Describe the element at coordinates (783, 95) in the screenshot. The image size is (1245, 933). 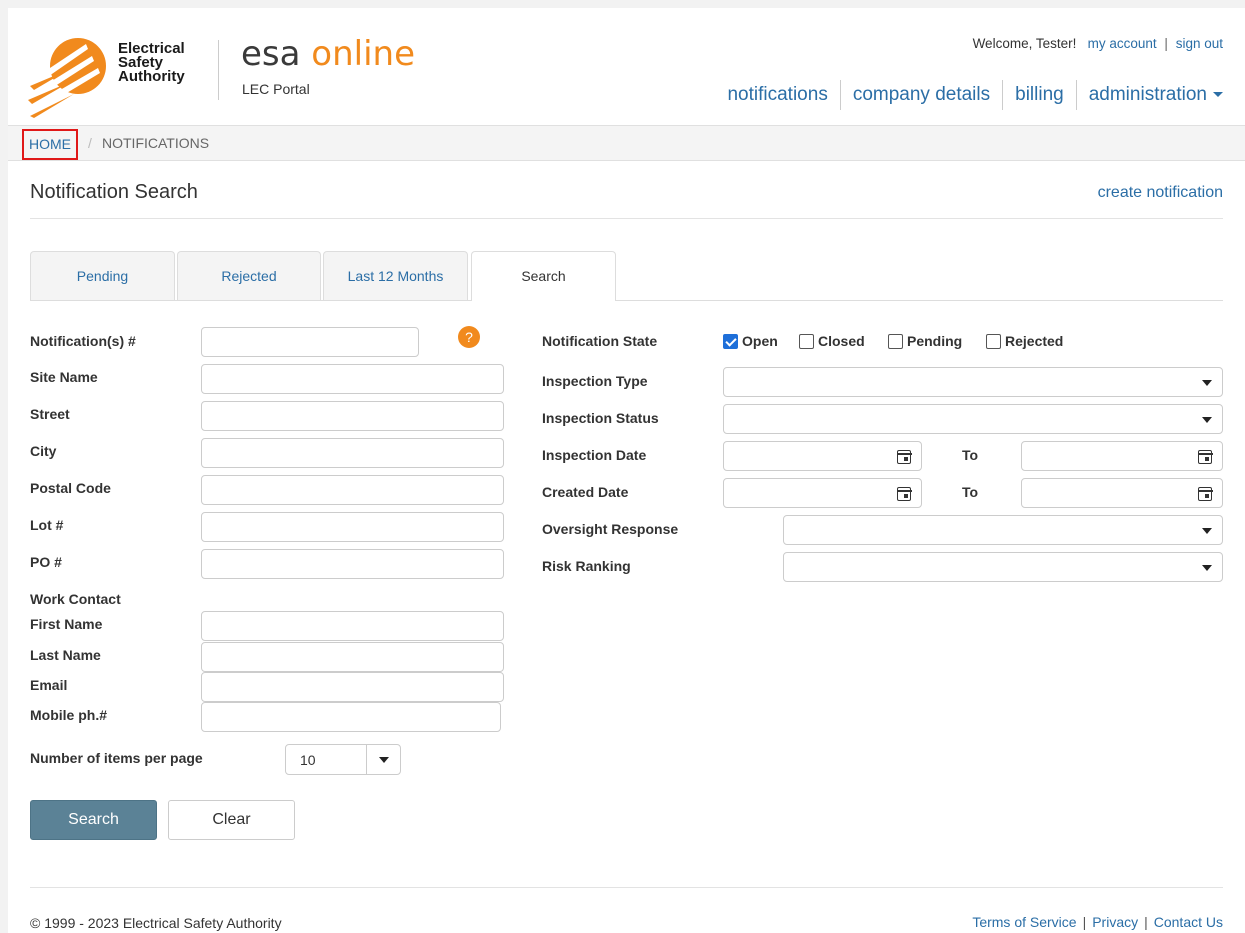
I see `nav-notifications: notifications` at that location.